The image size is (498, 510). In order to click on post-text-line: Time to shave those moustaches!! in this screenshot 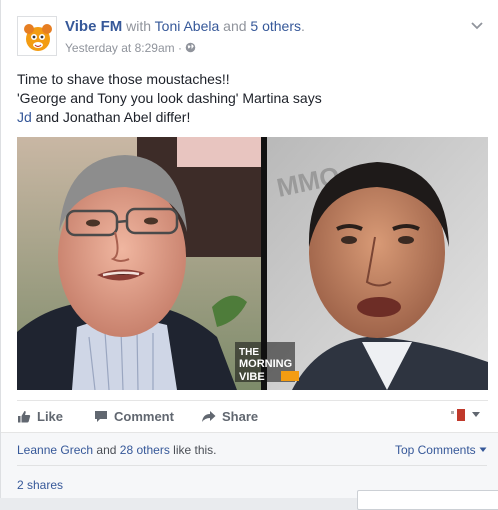, I will do `click(123, 79)`.